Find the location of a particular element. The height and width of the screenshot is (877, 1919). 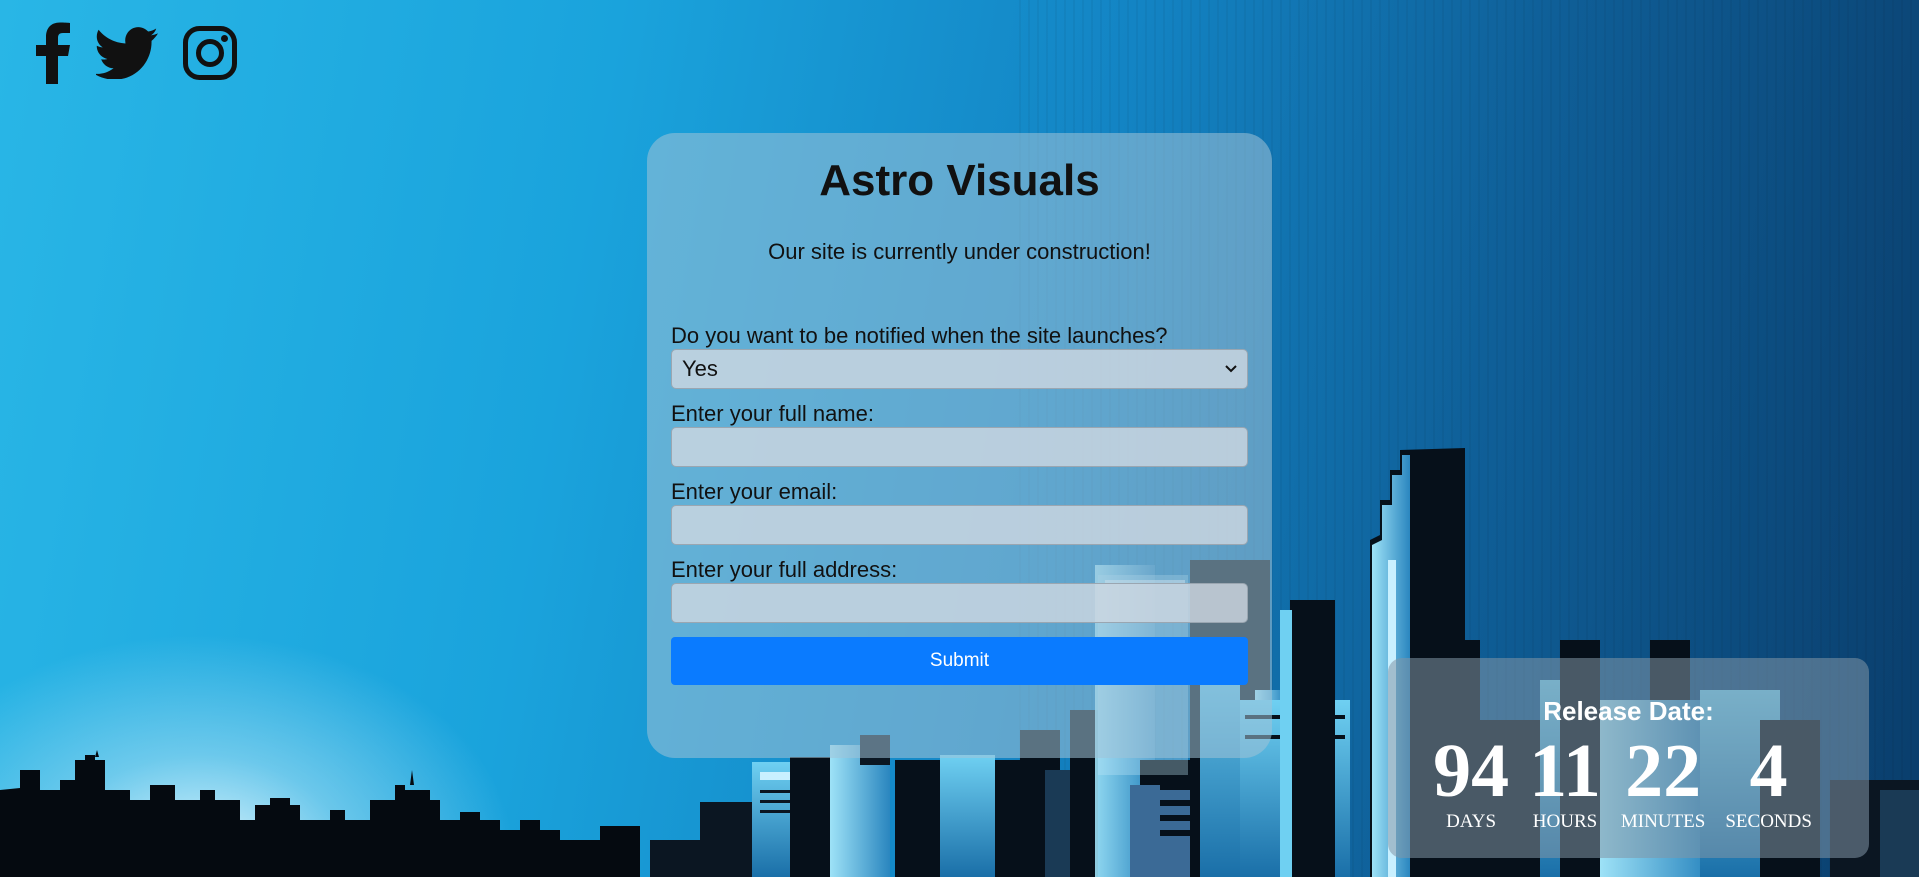

facebook-icon is located at coordinates (53, 53).